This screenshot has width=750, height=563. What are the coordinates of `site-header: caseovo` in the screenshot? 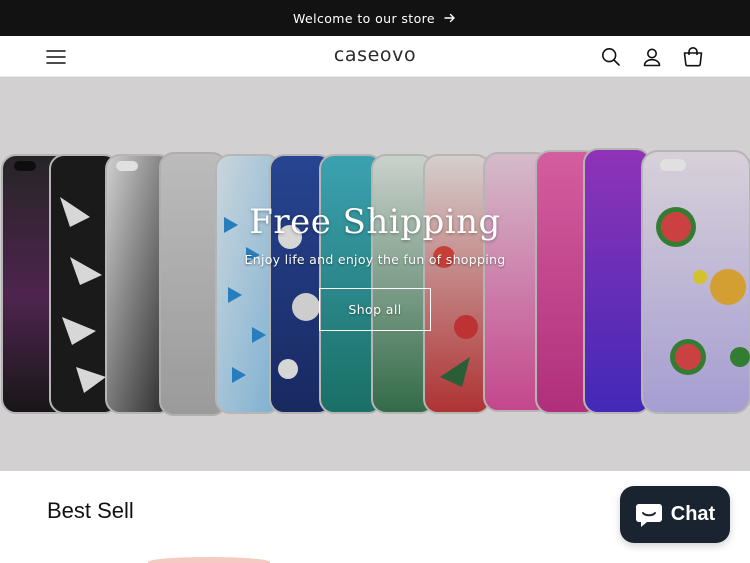 It's located at (375, 56).